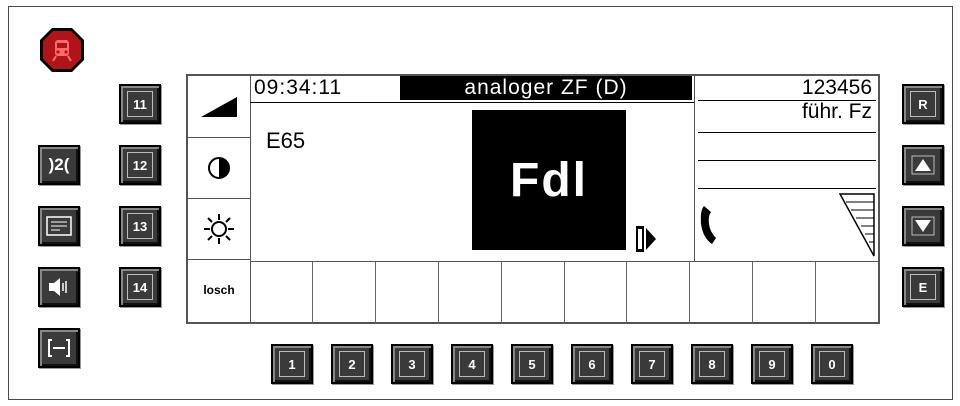  I want to click on loesch-button: losch, so click(219, 289).